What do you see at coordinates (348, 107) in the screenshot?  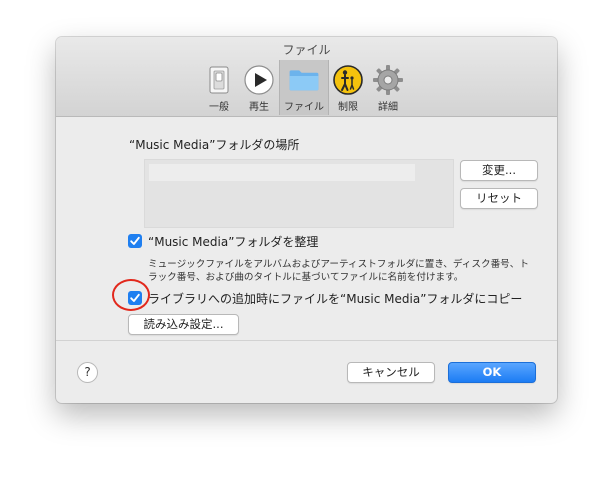 I see `tab-label: 制限` at bounding box center [348, 107].